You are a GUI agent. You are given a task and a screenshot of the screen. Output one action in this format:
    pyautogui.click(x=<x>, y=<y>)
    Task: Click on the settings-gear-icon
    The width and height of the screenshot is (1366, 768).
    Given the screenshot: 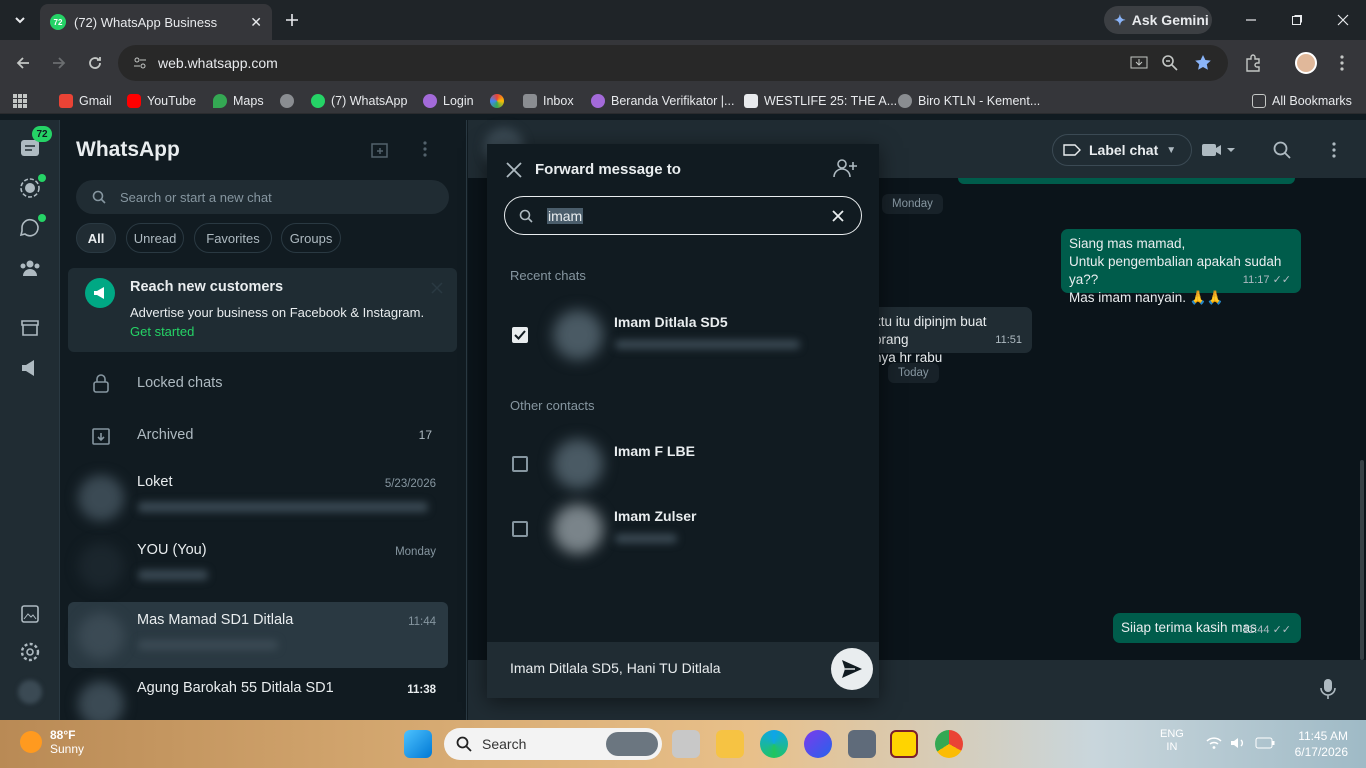 What is the action you would take?
    pyautogui.click(x=30, y=652)
    